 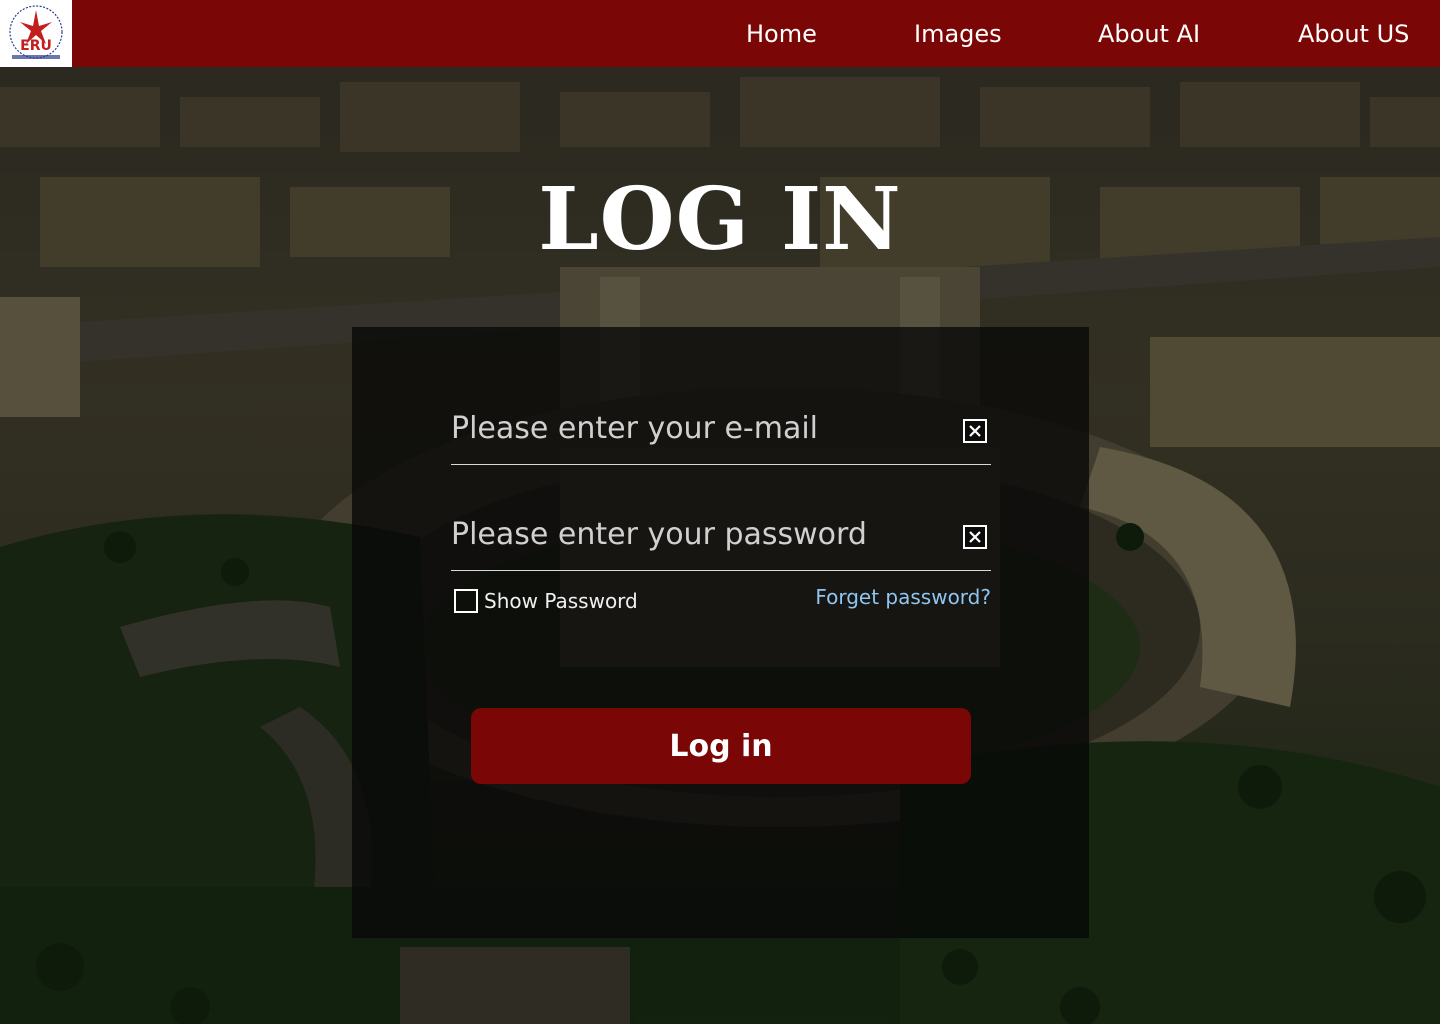 I want to click on login-submit-button: Log in, so click(x=721, y=746).